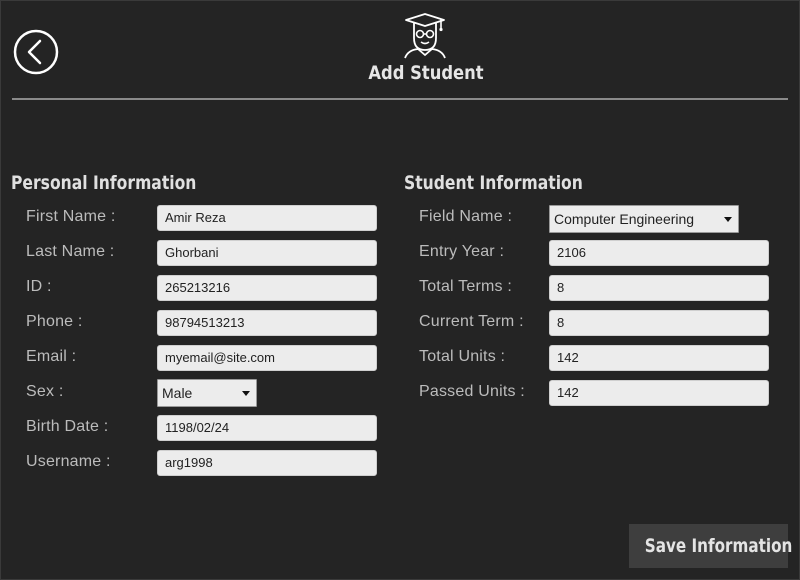 Image resolution: width=800 pixels, height=580 pixels. Describe the element at coordinates (659, 358) in the screenshot. I see `total-units-input: 142` at that location.